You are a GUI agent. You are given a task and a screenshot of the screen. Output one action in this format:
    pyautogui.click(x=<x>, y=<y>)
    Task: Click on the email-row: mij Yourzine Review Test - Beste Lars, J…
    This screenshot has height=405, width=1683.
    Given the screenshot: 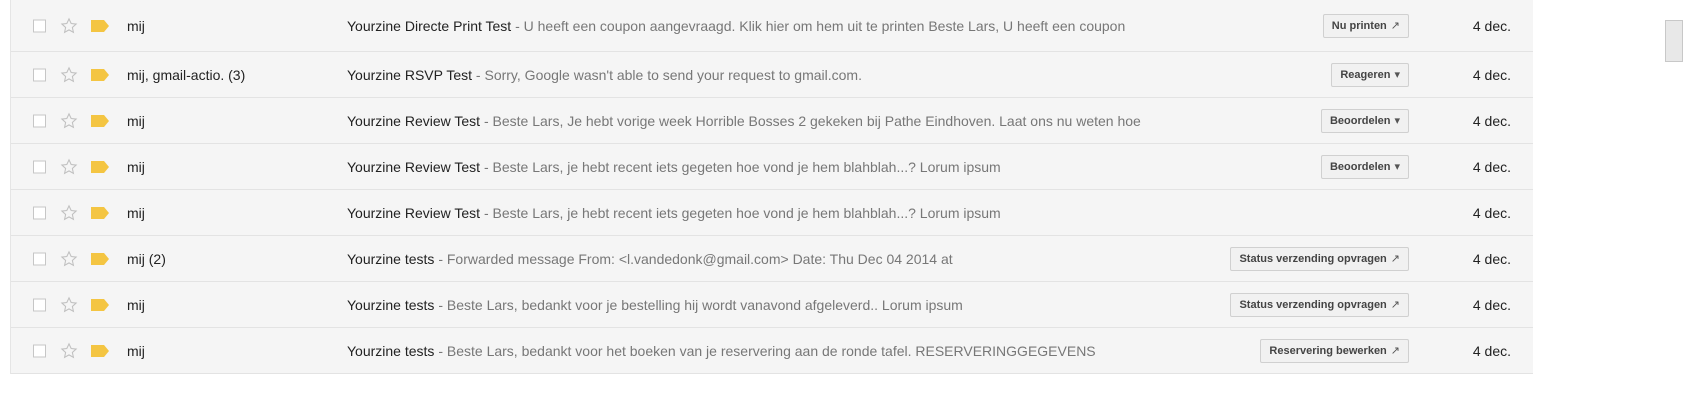 What is the action you would take?
    pyautogui.click(x=772, y=121)
    